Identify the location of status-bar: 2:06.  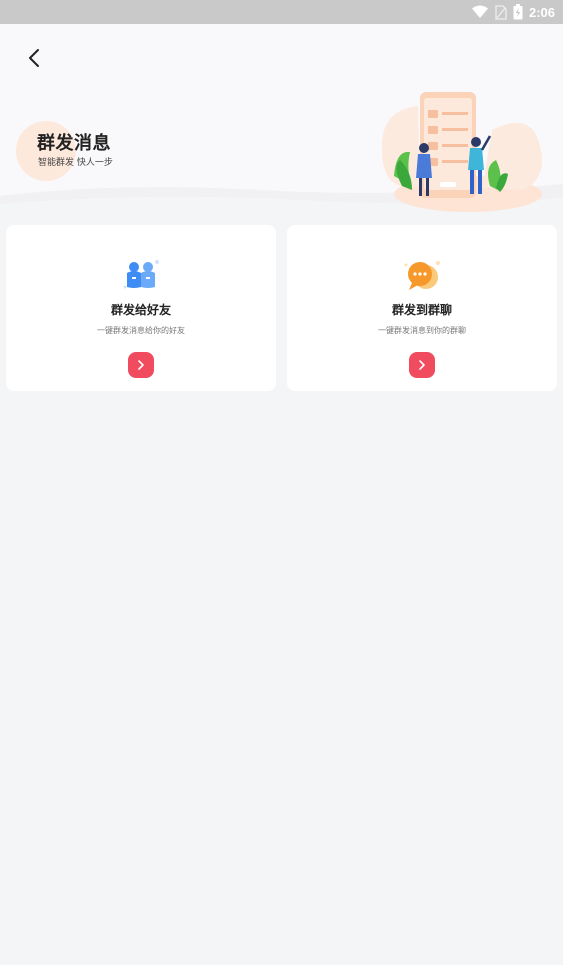
(281, 12).